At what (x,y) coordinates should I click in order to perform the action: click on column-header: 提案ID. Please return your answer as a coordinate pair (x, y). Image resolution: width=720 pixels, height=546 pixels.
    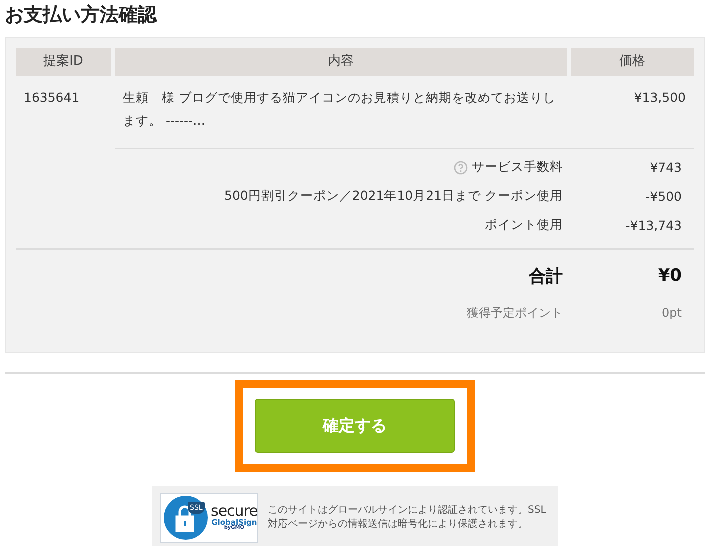
    Looking at the image, I should click on (63, 62).